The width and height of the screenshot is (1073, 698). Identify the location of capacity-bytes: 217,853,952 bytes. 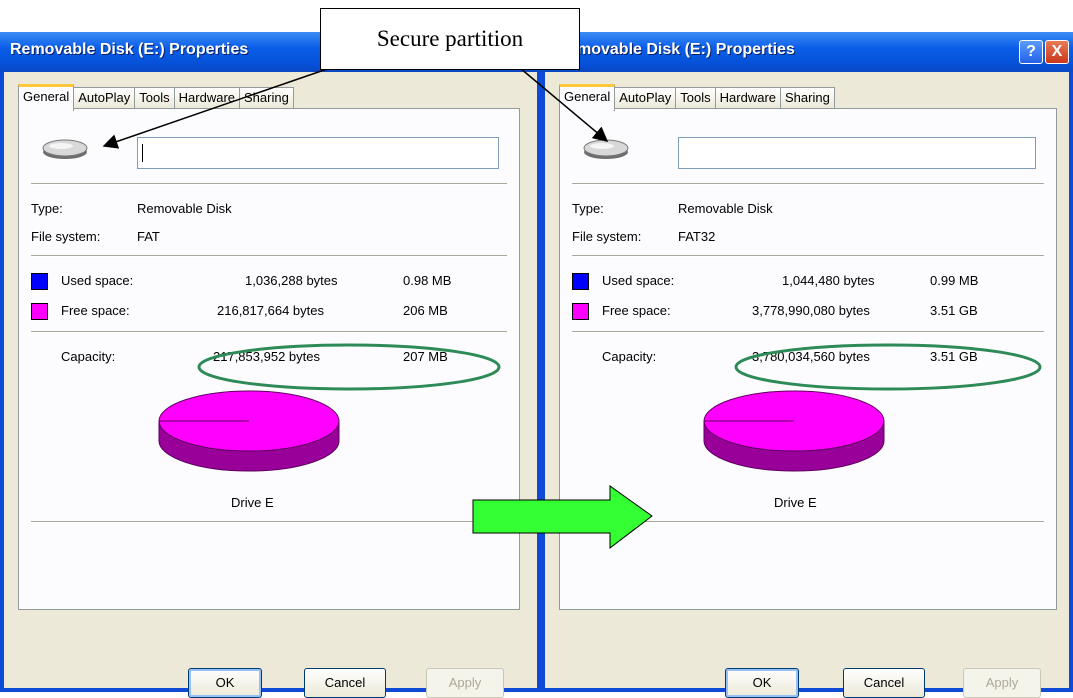
(266, 356).